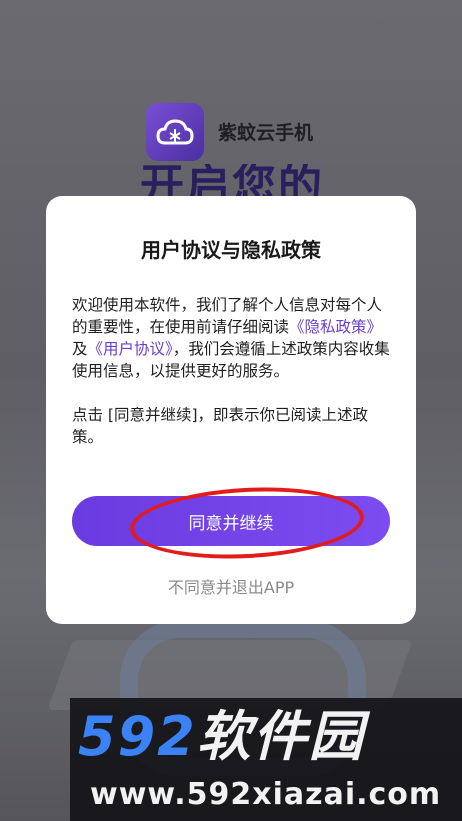 The width and height of the screenshot is (462, 821). What do you see at coordinates (266, 794) in the screenshot?
I see `watermark-url: www.592xiazai.com` at bounding box center [266, 794].